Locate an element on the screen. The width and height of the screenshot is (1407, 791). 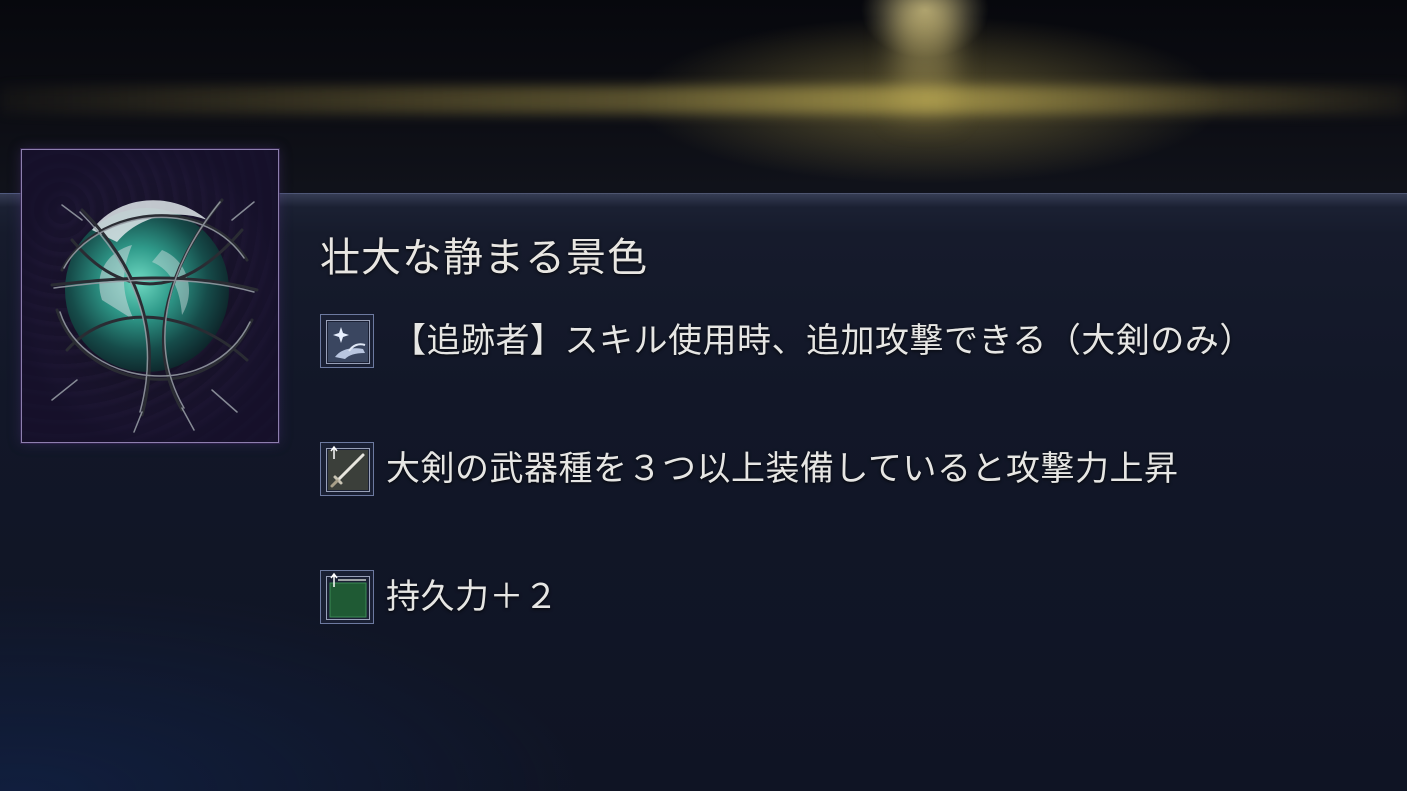
relic-image-frame is located at coordinates (150, 296).